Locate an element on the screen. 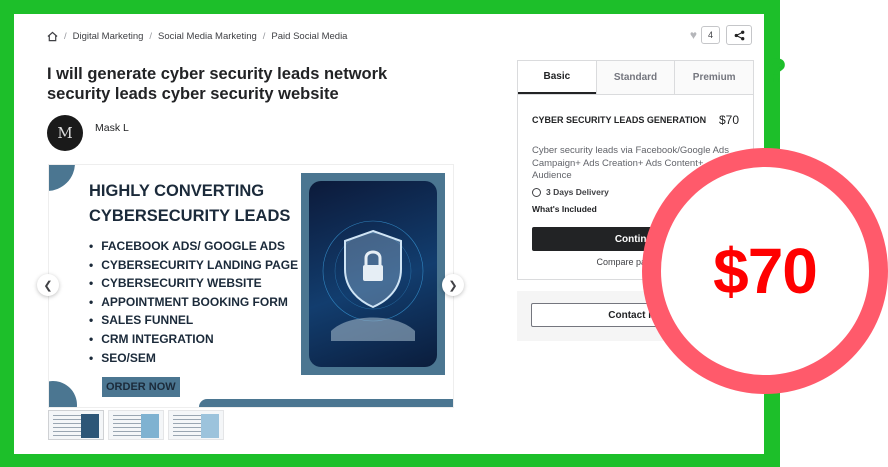  price-overlay-badge: $70 is located at coordinates (765, 271).